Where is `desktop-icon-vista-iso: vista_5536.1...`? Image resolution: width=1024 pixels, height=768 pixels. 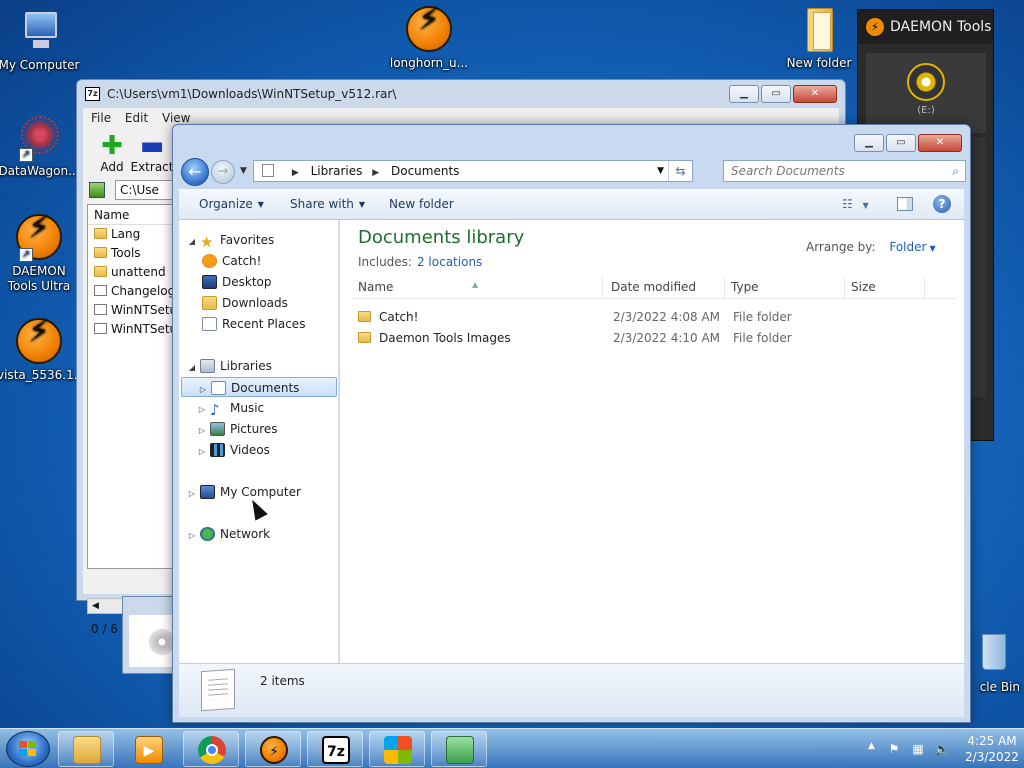 desktop-icon-vista-iso: vista_5536.1... is located at coordinates (42, 350).